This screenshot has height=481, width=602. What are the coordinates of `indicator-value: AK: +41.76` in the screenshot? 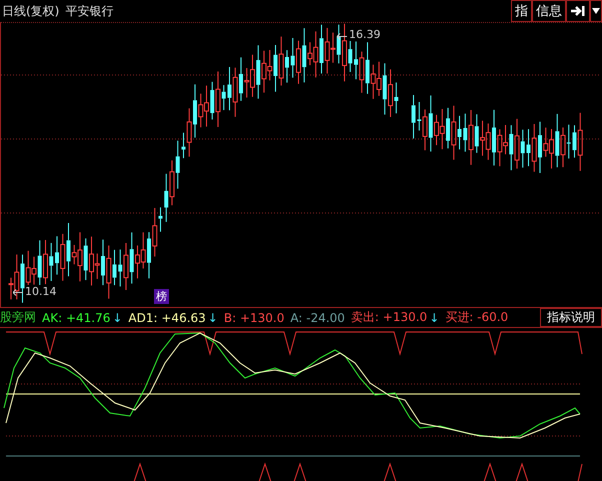 It's located at (76, 317).